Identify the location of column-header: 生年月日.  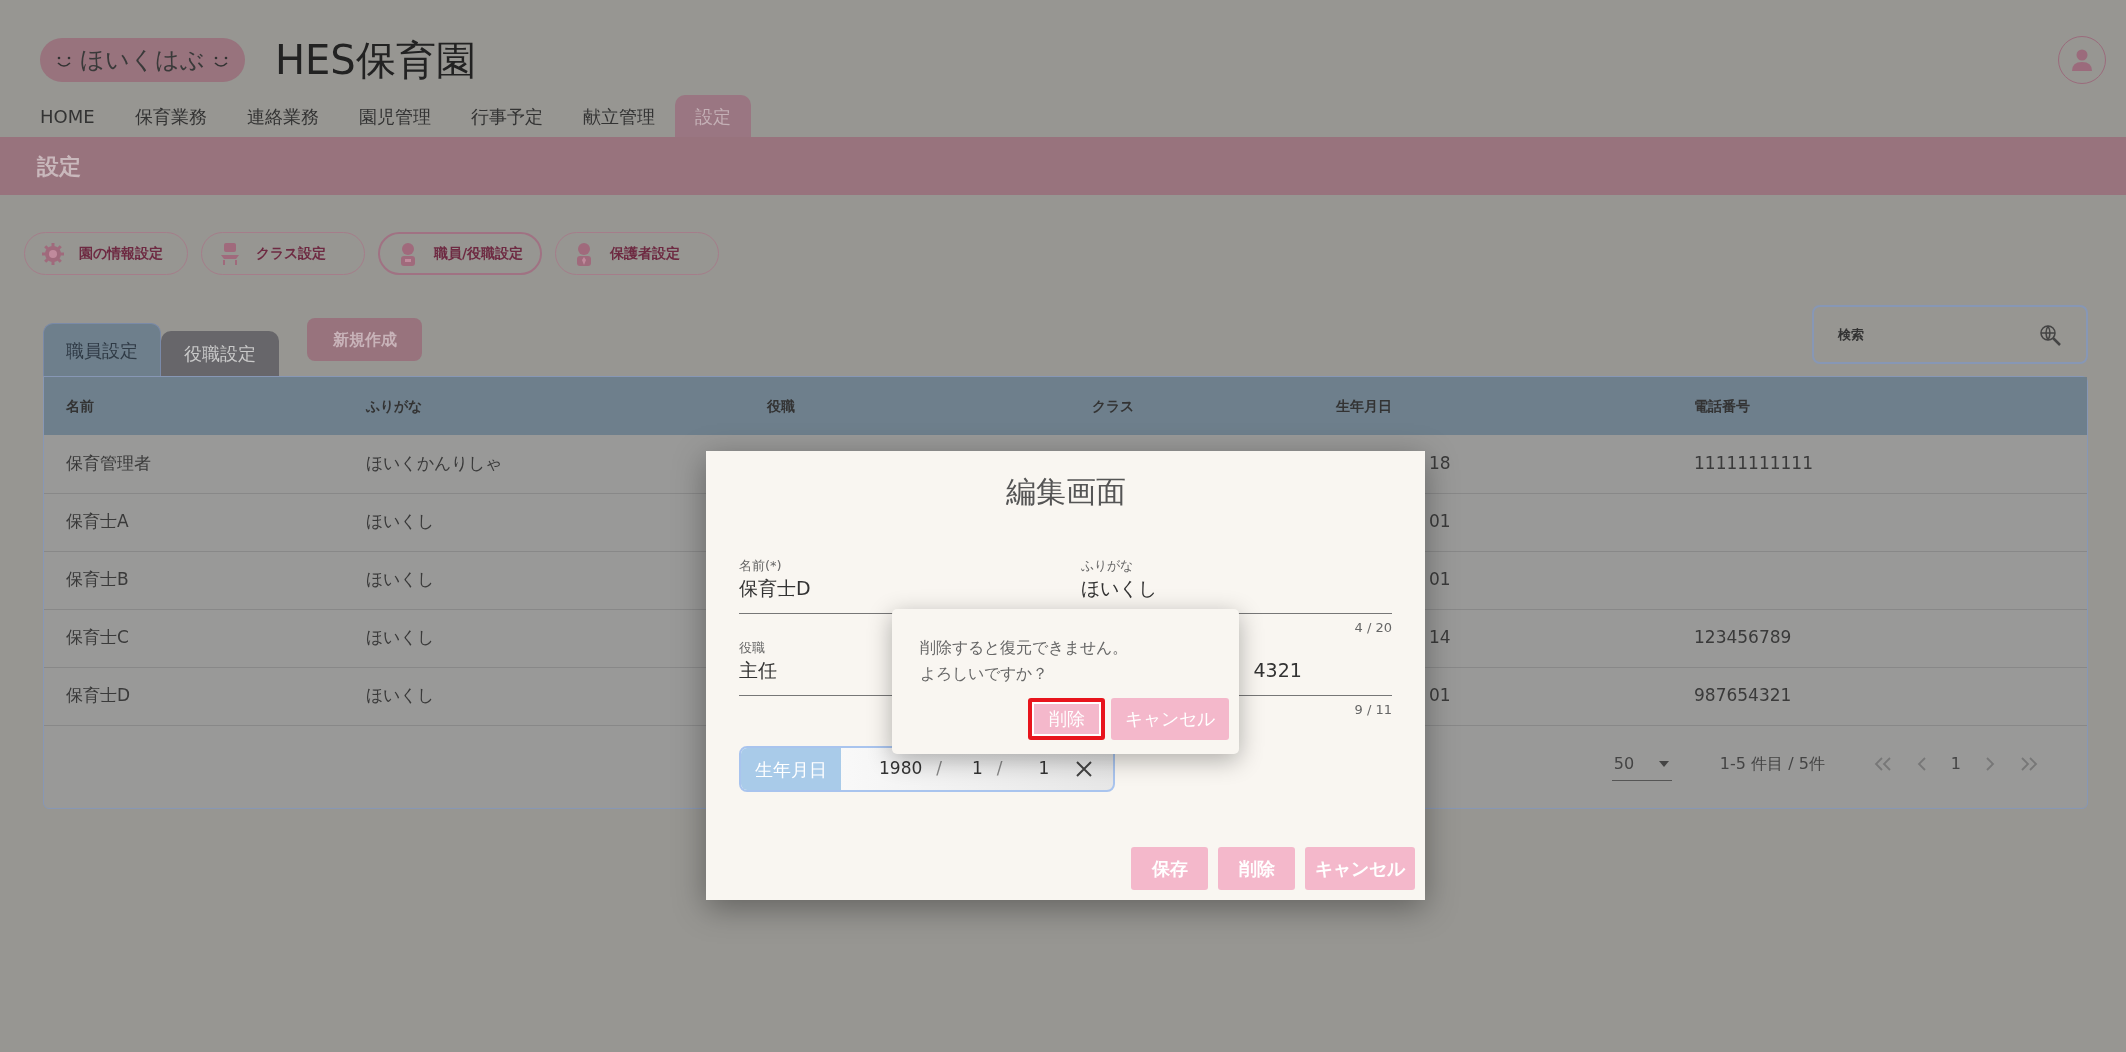
(1364, 405).